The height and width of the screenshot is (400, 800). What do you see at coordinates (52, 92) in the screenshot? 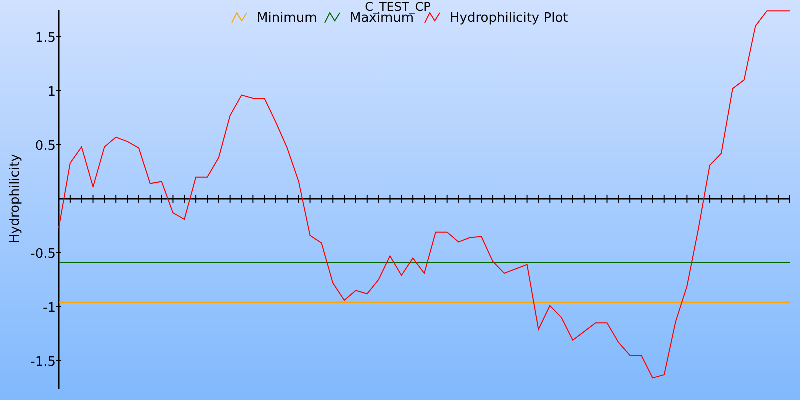
I see `y-tick-label: 1` at bounding box center [52, 92].